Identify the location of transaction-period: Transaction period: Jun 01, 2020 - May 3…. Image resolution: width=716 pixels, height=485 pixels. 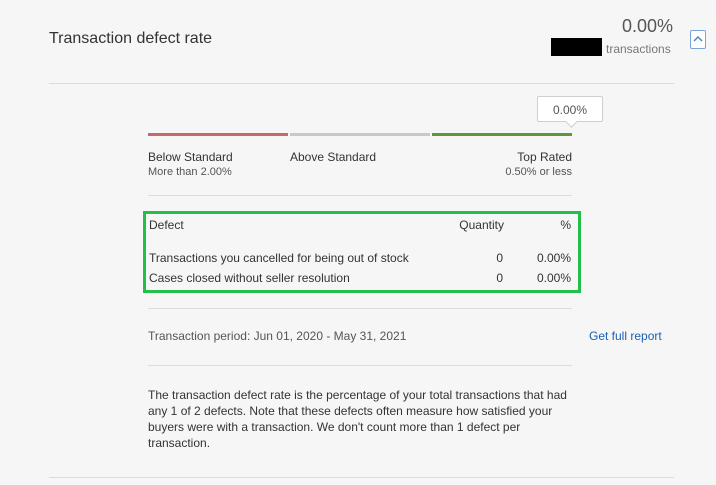
(277, 336).